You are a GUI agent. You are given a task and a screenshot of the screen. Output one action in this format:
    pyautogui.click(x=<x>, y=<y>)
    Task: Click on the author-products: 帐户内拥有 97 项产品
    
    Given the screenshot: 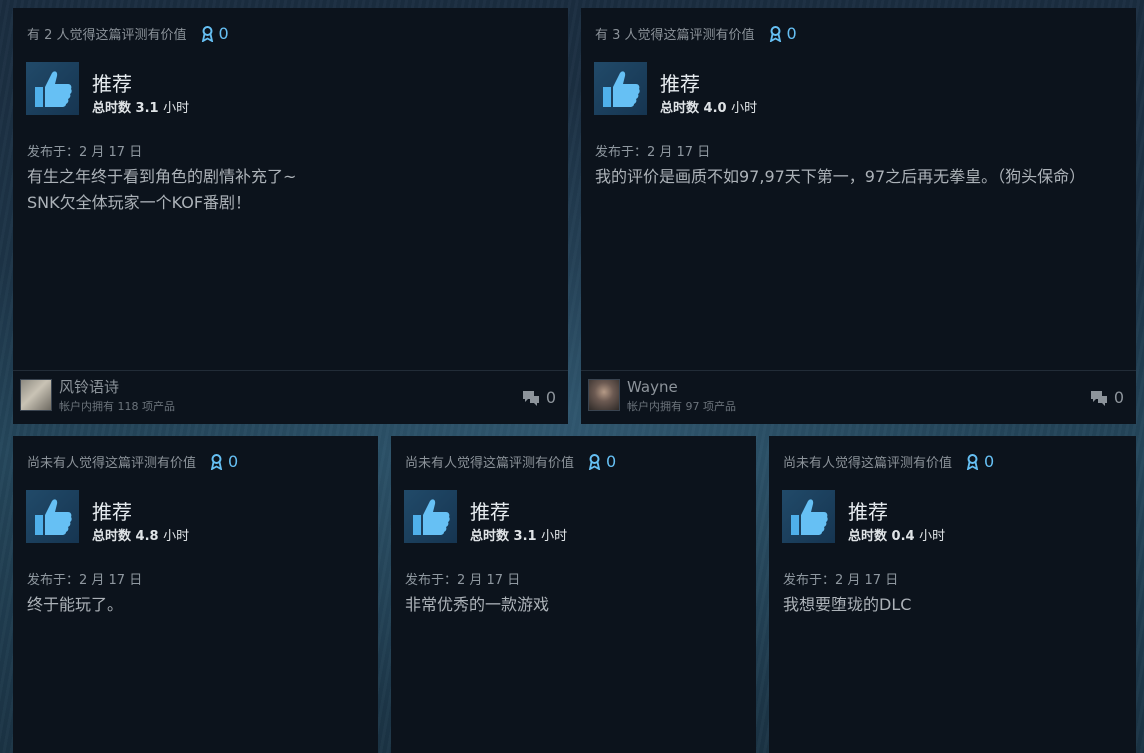 What is the action you would take?
    pyautogui.click(x=681, y=406)
    